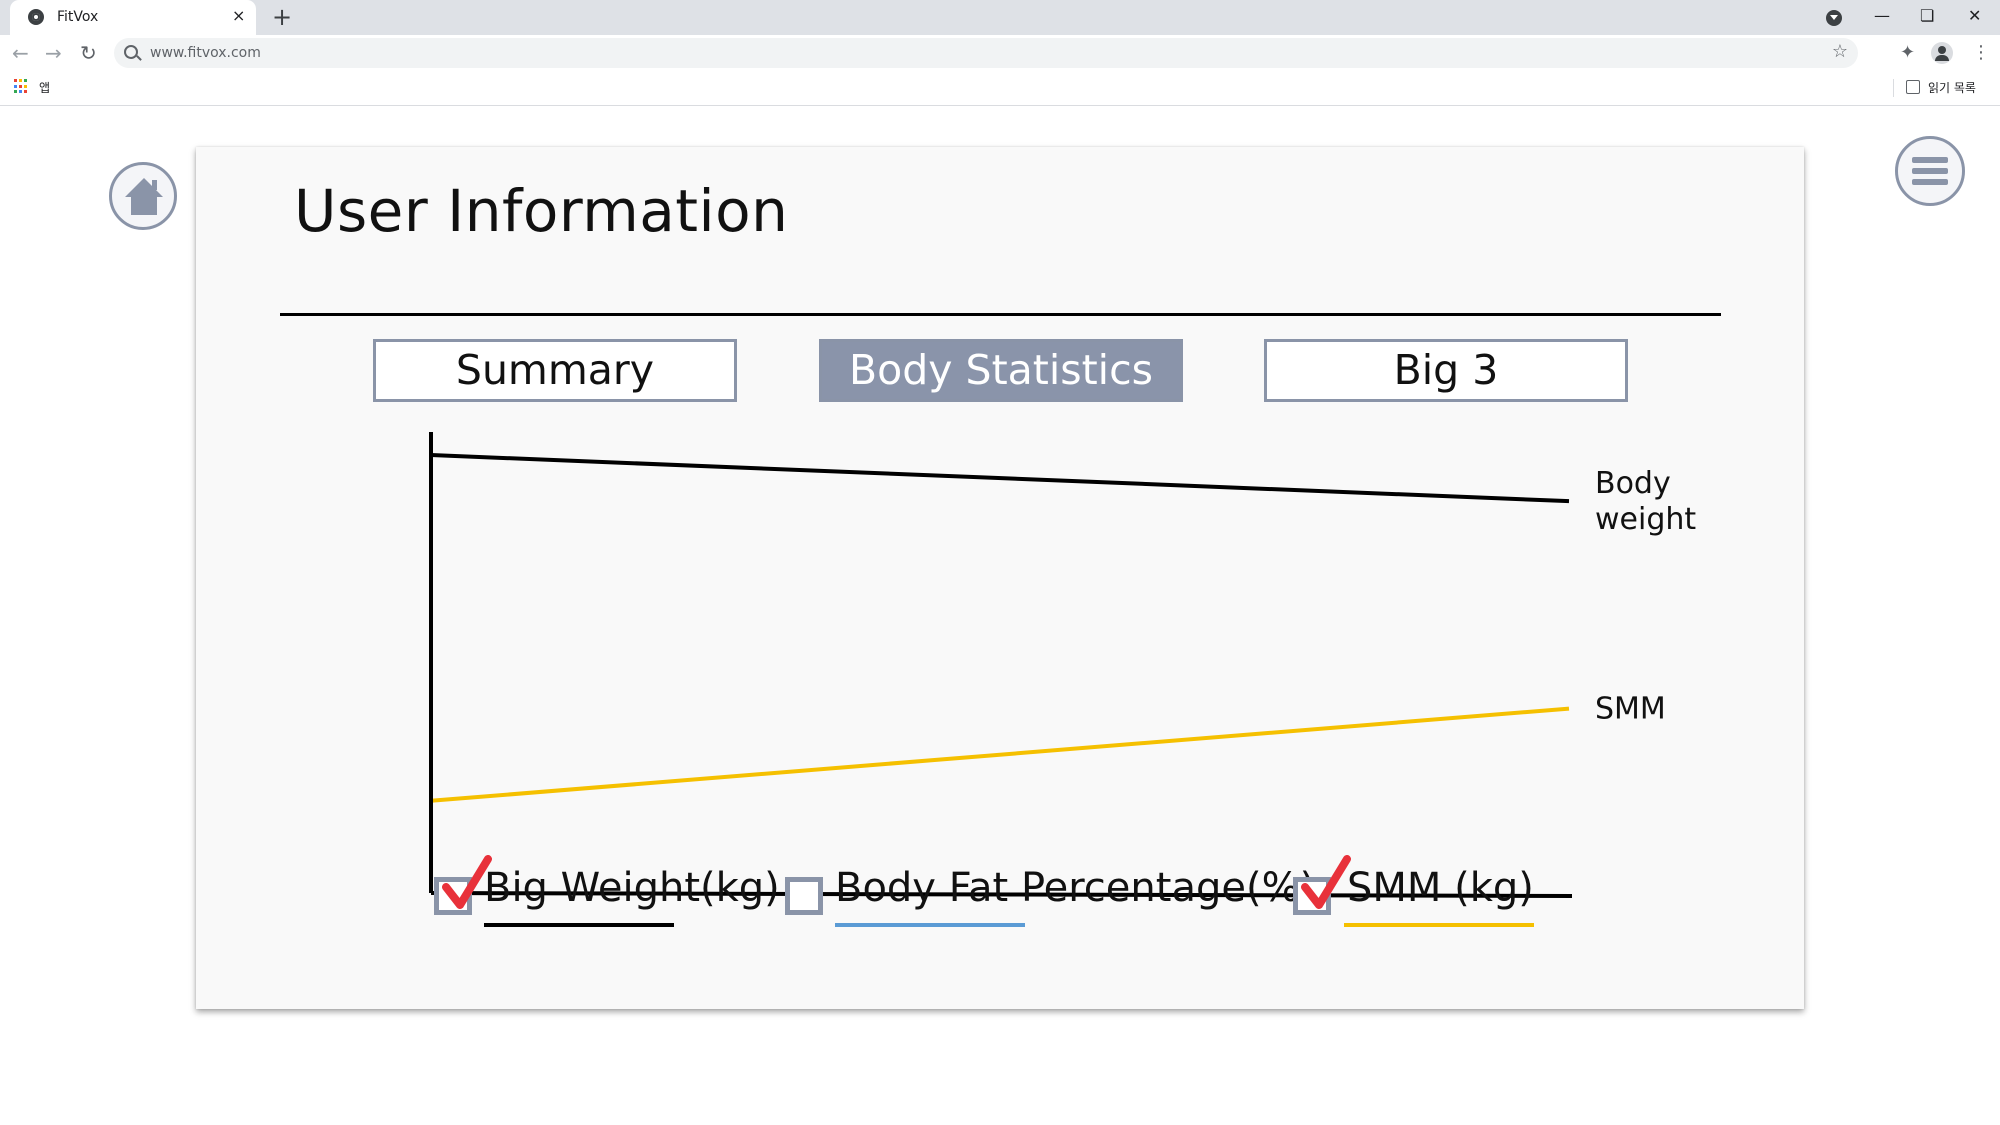 The height and width of the screenshot is (1125, 2000). I want to click on body-fat-underline, so click(930, 925).